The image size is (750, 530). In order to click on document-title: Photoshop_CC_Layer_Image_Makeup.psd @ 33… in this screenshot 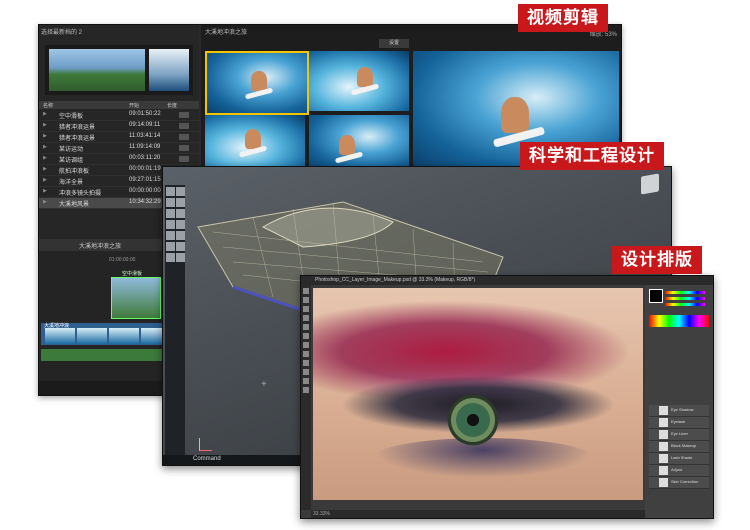, I will do `click(395, 280)`.